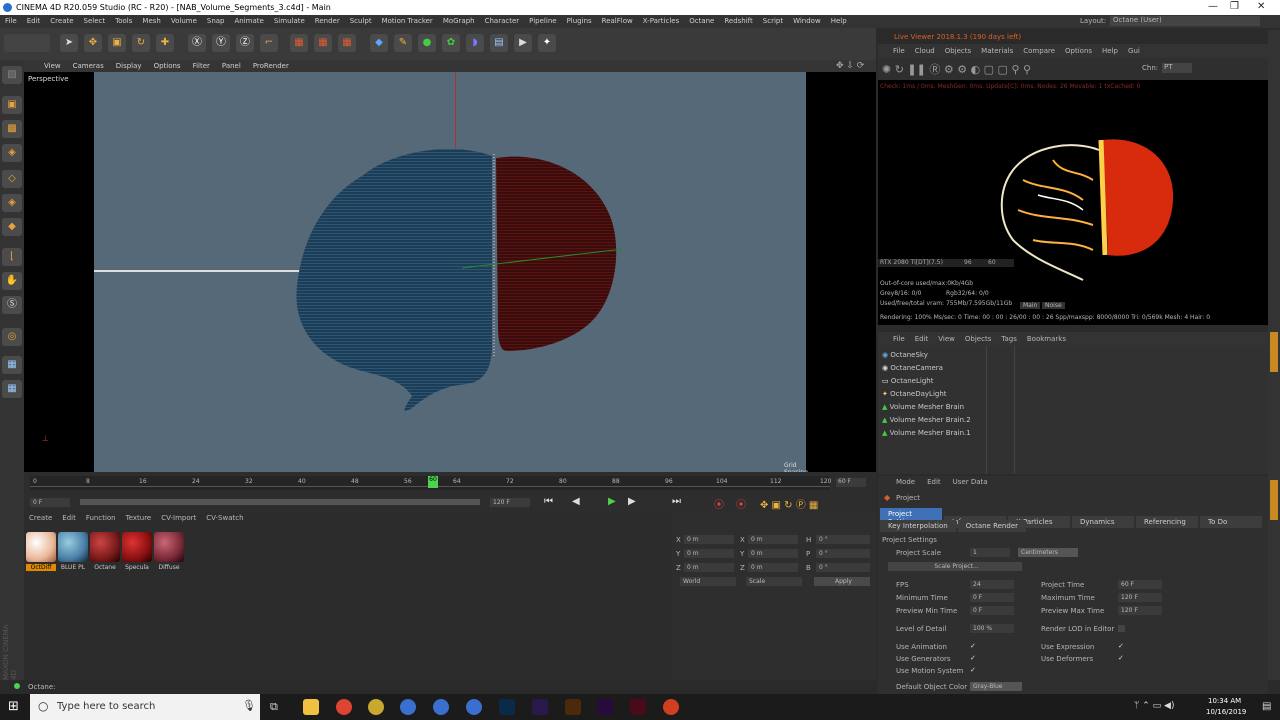  I want to click on next-key-icon: ▶, so click(632, 501).